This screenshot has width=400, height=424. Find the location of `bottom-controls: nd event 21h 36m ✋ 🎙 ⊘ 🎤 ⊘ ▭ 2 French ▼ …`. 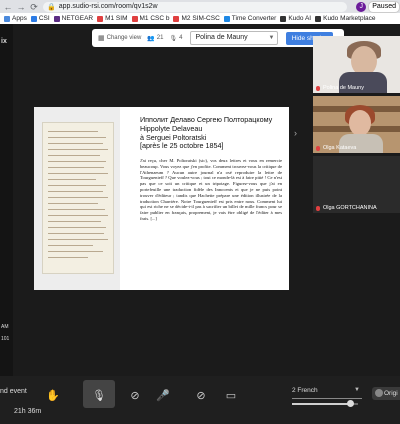

bottom-controls: nd event 21h 36m ✋ 🎙 ⊘ 🎤 ⊘ ▭ 2 French ▼ … is located at coordinates (200, 400).